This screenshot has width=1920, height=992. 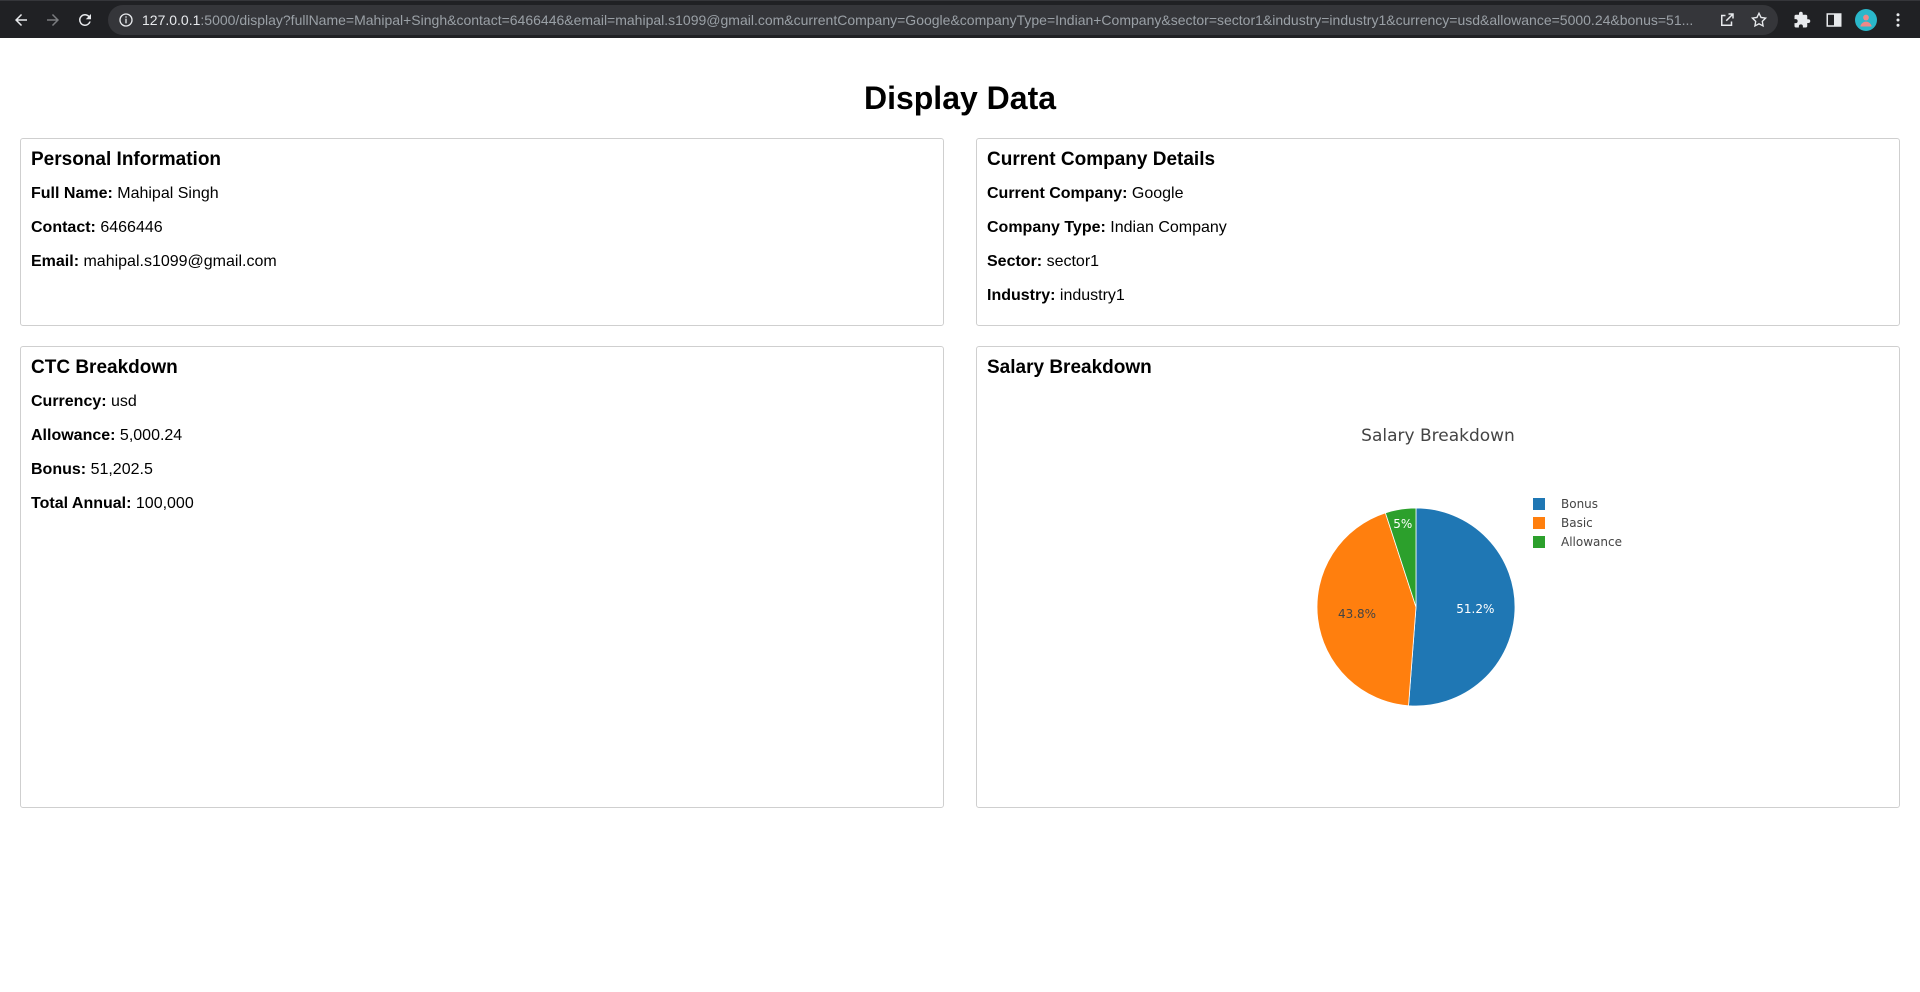 I want to click on legend-item-bonus: Bonus, so click(x=1565, y=504).